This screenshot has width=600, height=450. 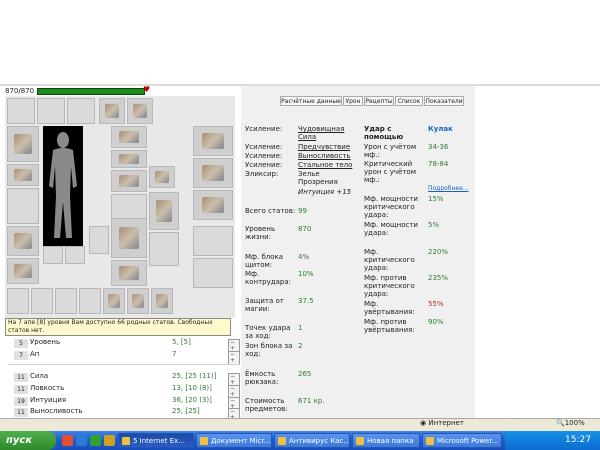 What do you see at coordinates (164, 211) in the screenshot?
I see `slot-shirt` at bounding box center [164, 211].